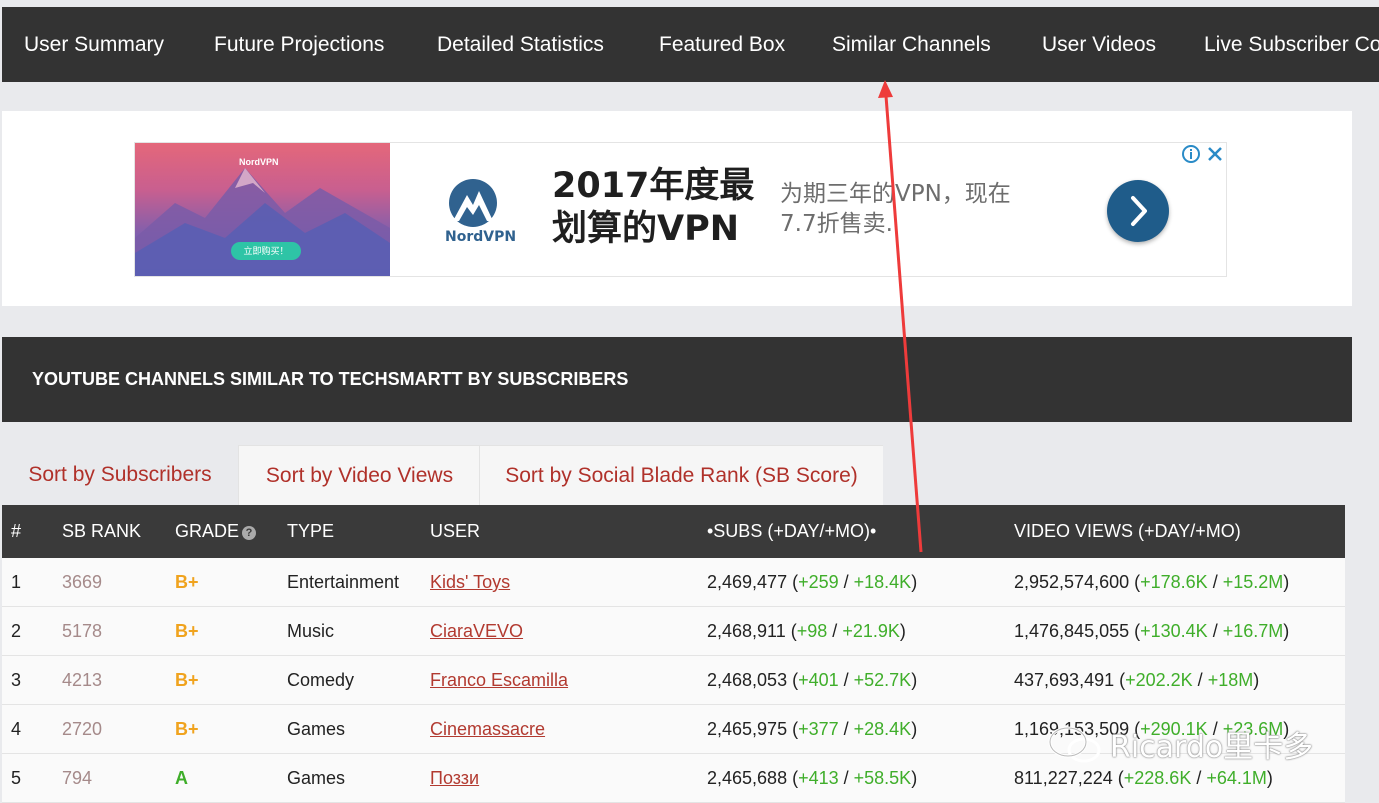  What do you see at coordinates (1253, 729) in the screenshot?
I see `row-views-month: +23.6M` at bounding box center [1253, 729].